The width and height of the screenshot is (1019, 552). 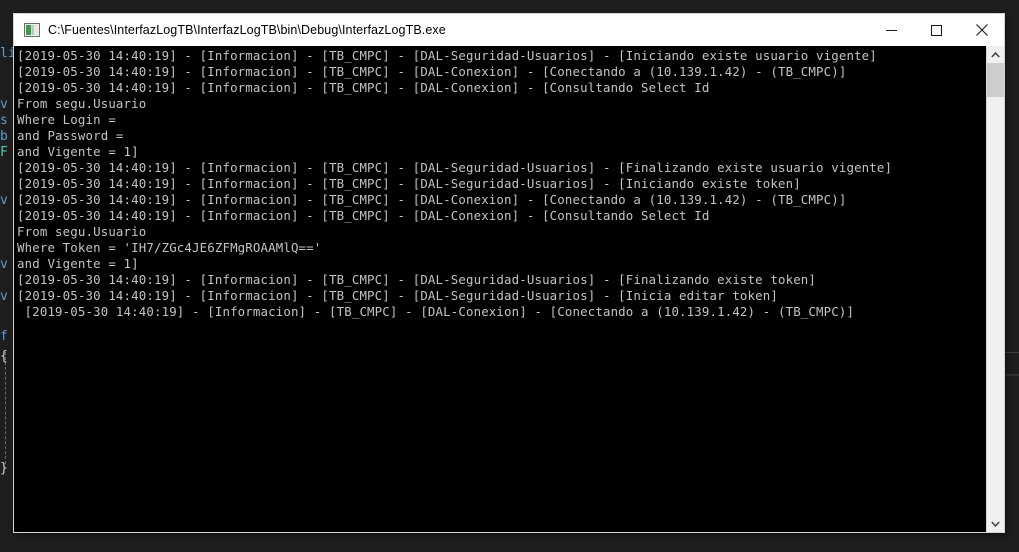 What do you see at coordinates (4, 336) in the screenshot?
I see `code-fragment: f` at bounding box center [4, 336].